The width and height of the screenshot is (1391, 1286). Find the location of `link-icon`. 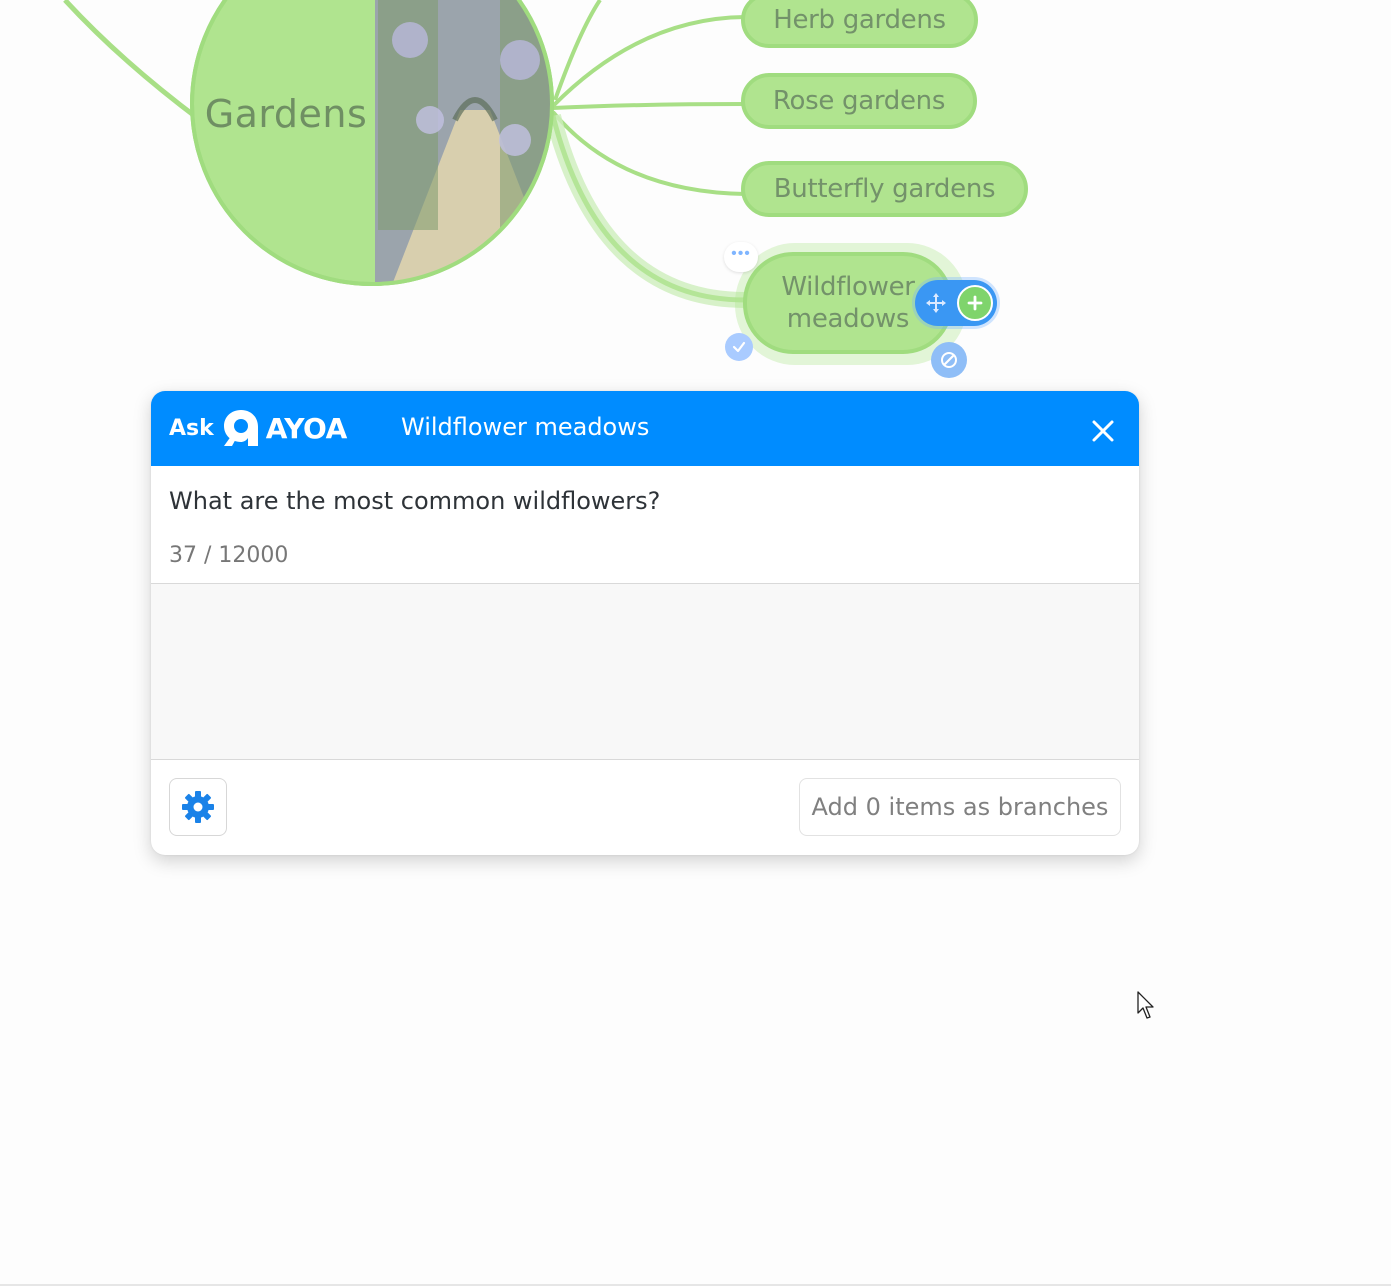

link-icon is located at coordinates (949, 360).